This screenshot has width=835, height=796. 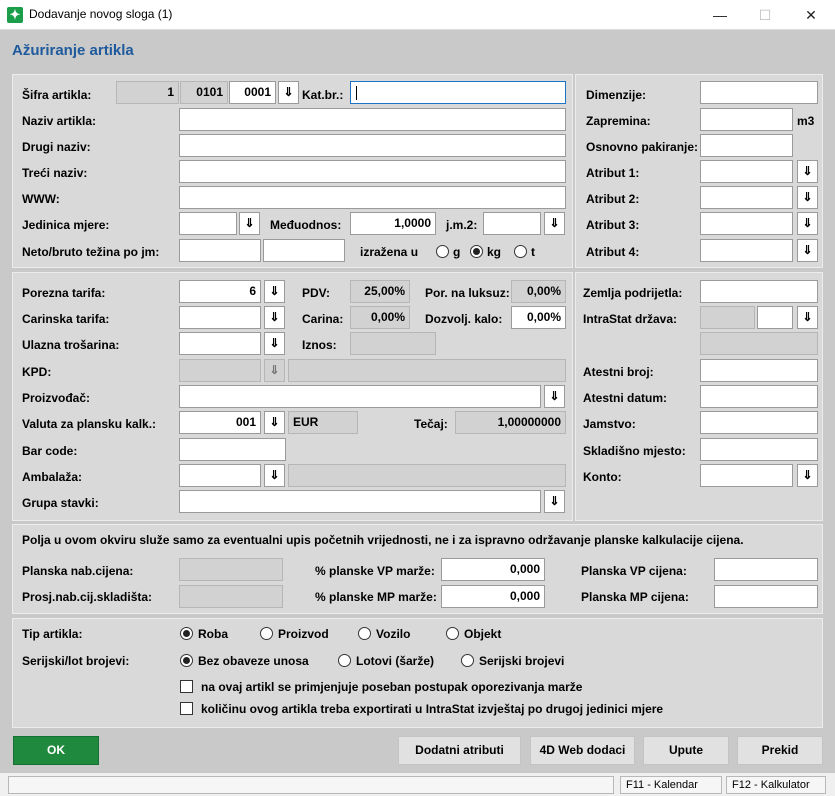 I want to click on atribut4-dropdown-icon: ⇓, so click(x=807, y=250).